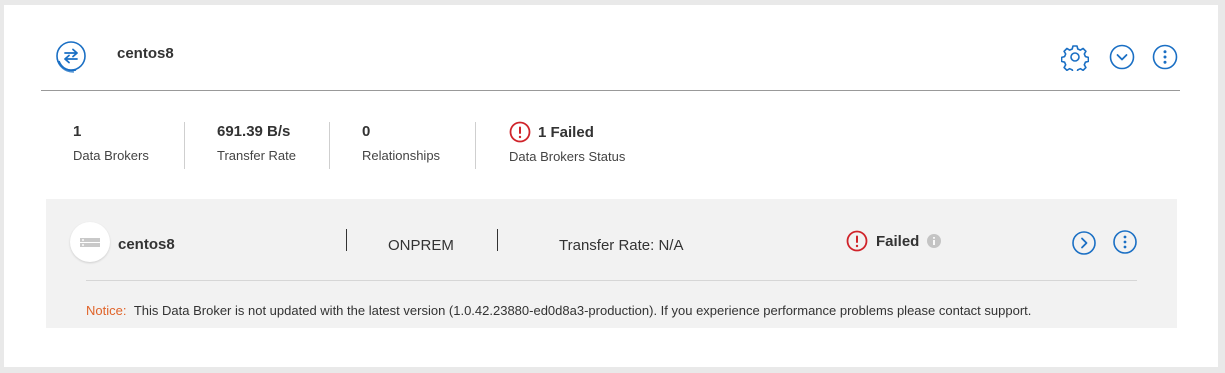 The width and height of the screenshot is (1225, 373). Describe the element at coordinates (111, 155) in the screenshot. I see `stat-label: Data Brokers` at that location.